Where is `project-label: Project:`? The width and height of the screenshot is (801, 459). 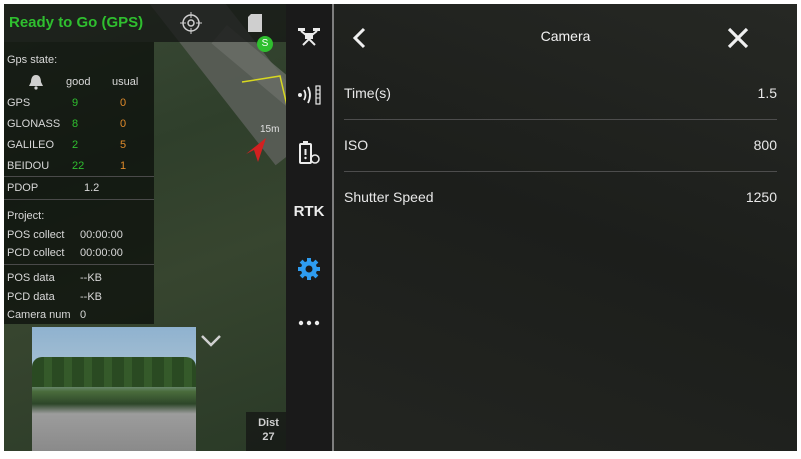 project-label: Project: is located at coordinates (26, 216).